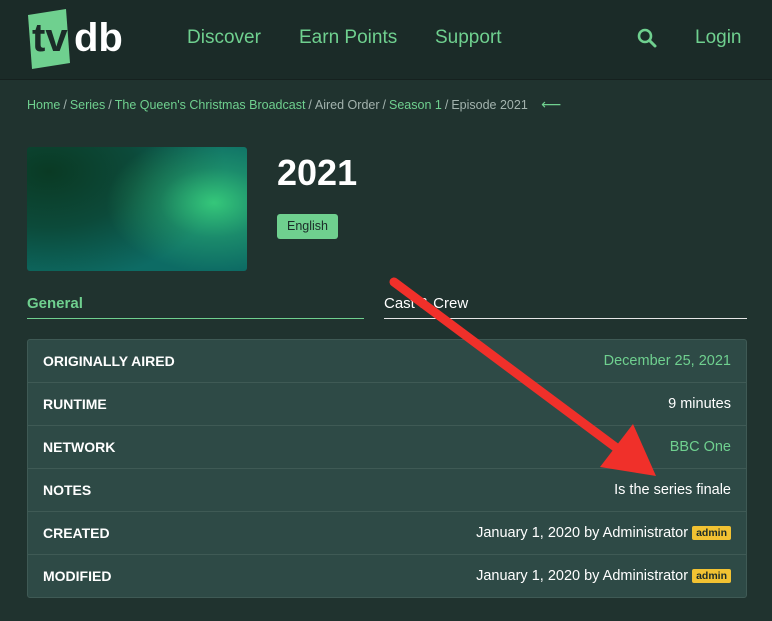 This screenshot has width=772, height=621. What do you see at coordinates (137, 209) in the screenshot?
I see `episode-poster-image` at bounding box center [137, 209].